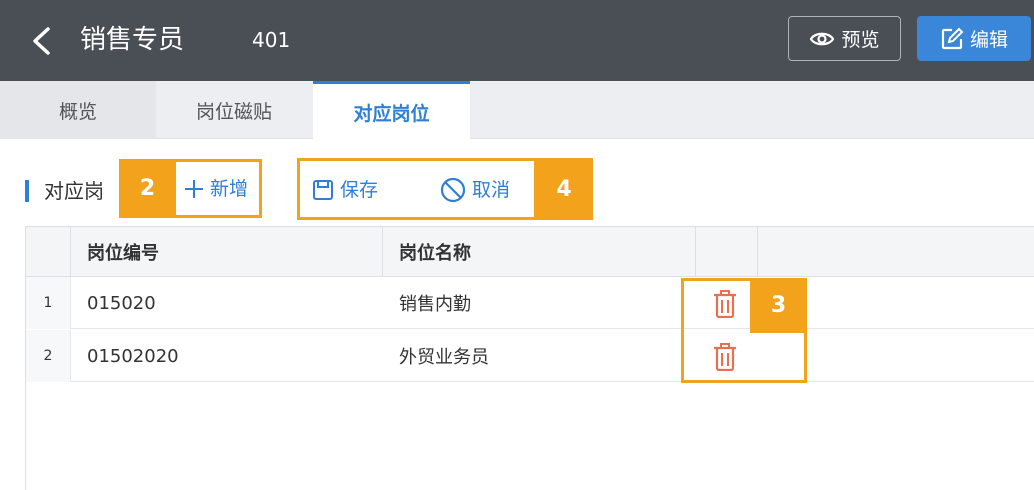 Image resolution: width=1034 pixels, height=490 pixels. I want to click on position-name-cell: 销售内勤, so click(435, 304).